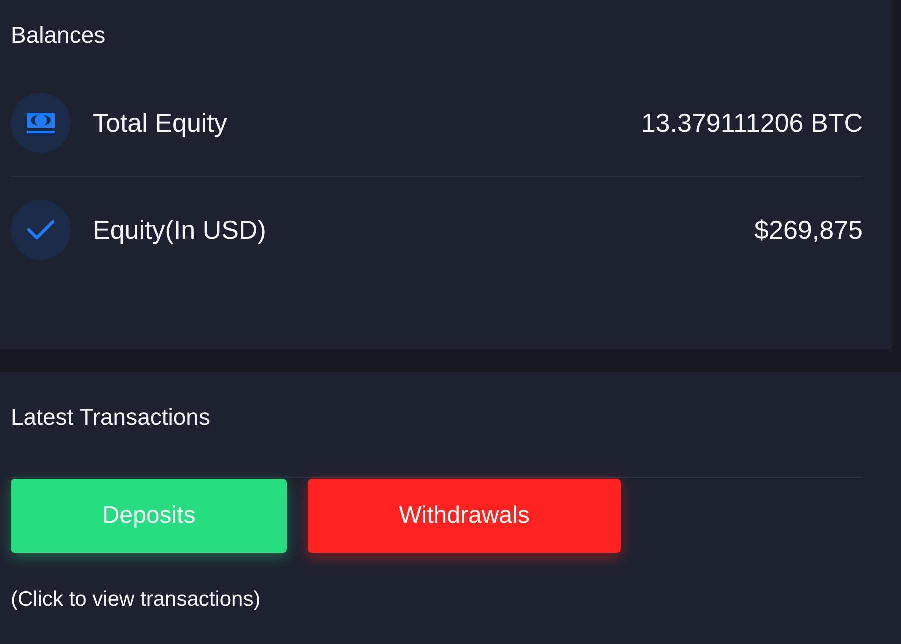 This screenshot has width=901, height=644. Describe the element at coordinates (464, 516) in the screenshot. I see `withdrawals-button: Withdrawals` at that location.